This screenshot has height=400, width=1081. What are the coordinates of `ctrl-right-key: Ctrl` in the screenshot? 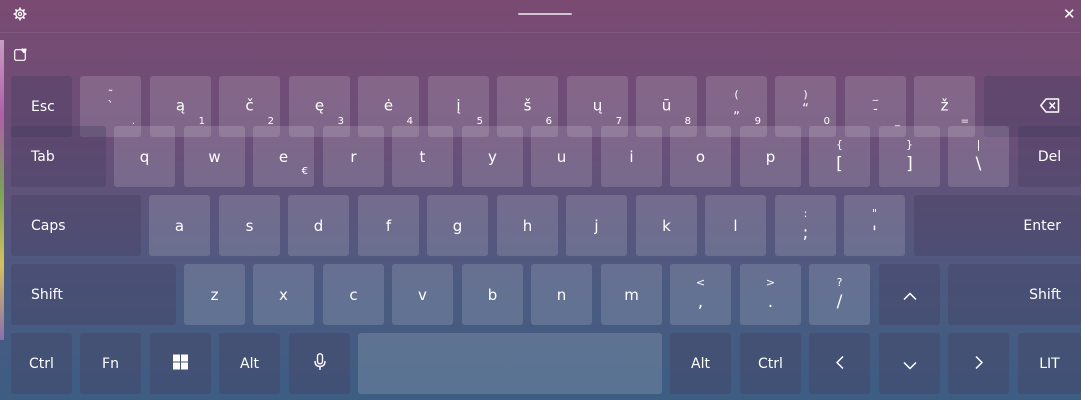 It's located at (770, 363).